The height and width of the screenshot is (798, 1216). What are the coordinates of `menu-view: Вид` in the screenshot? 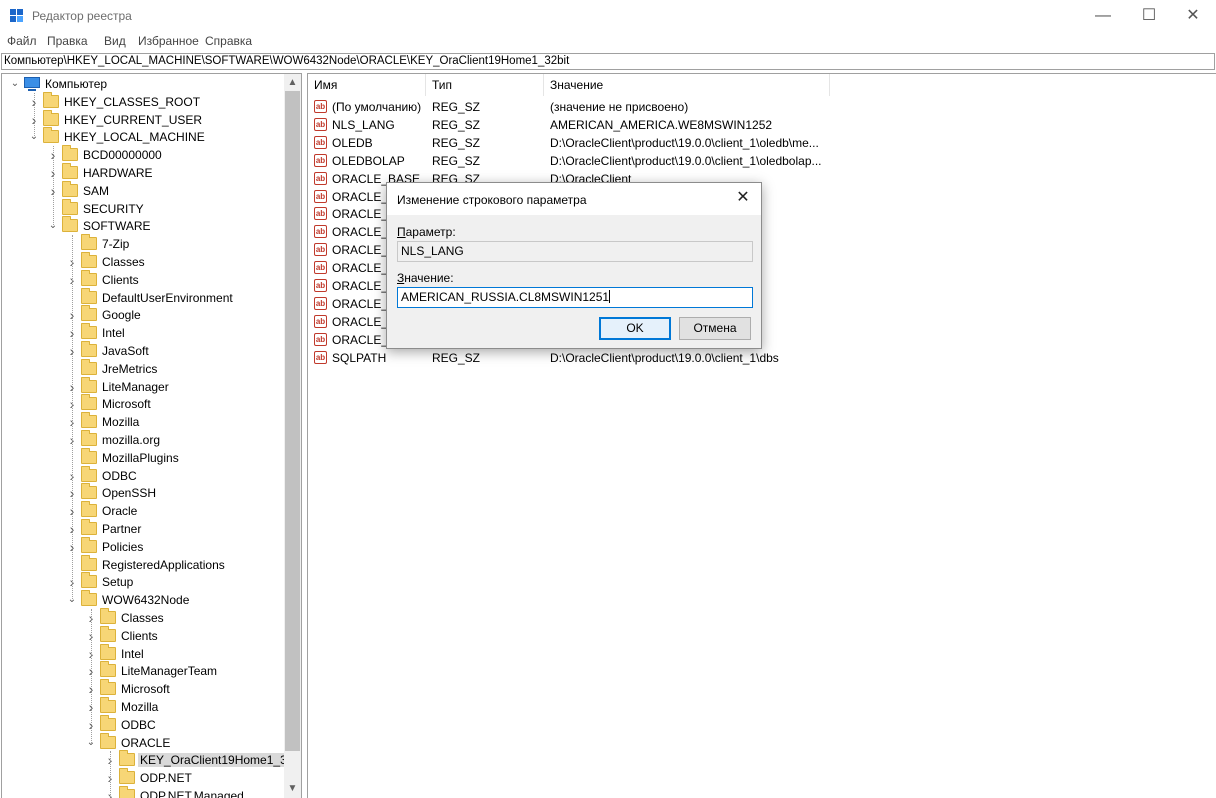 It's located at (115, 41).